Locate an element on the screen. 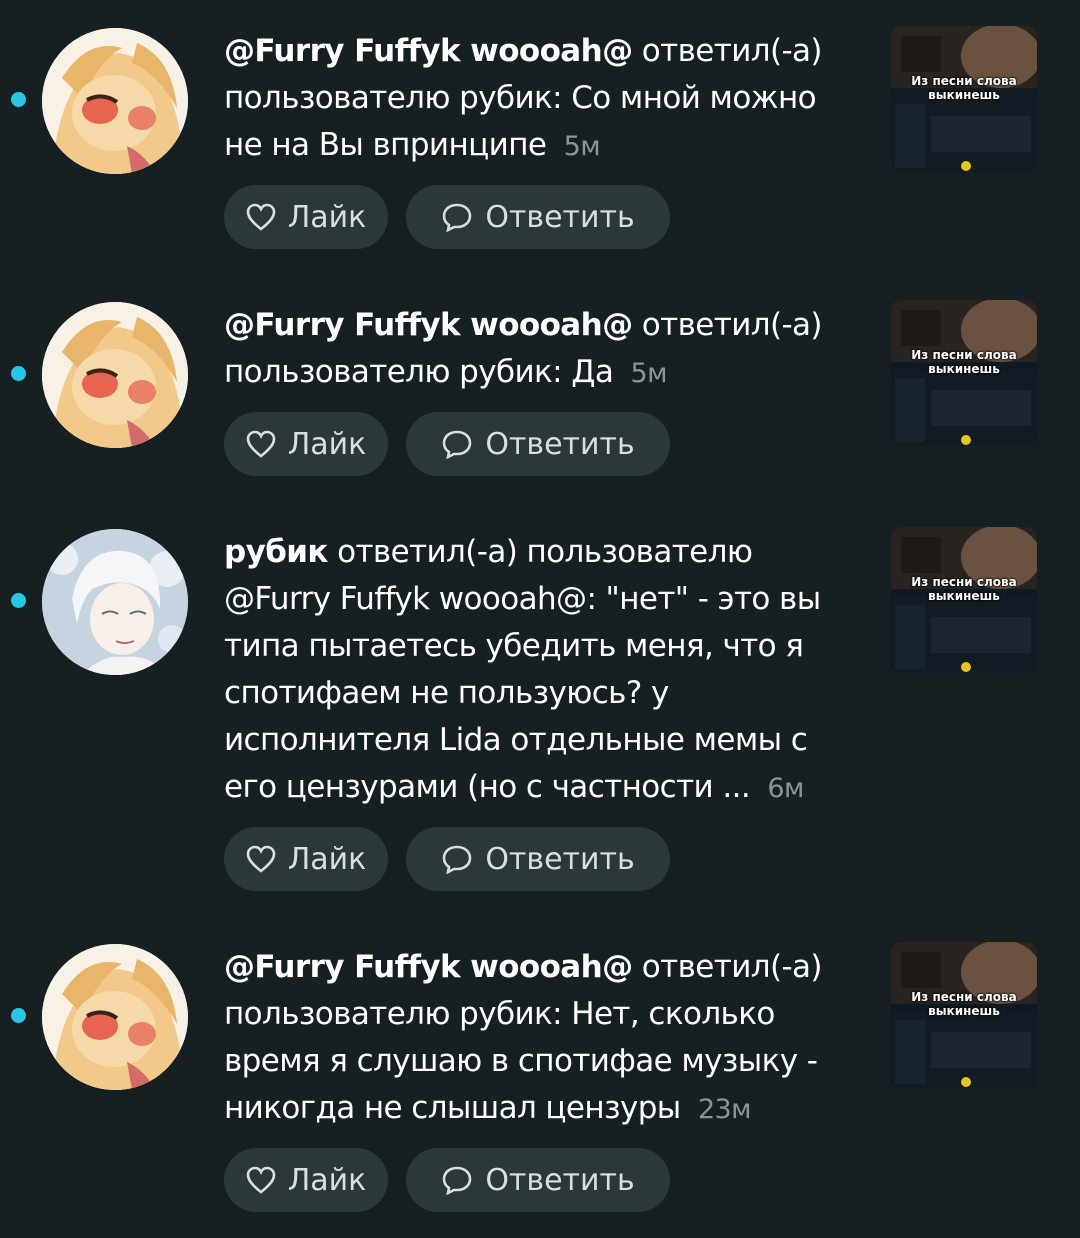 The image size is (1080, 1238). notification-author: рубик is located at coordinates (276, 552).